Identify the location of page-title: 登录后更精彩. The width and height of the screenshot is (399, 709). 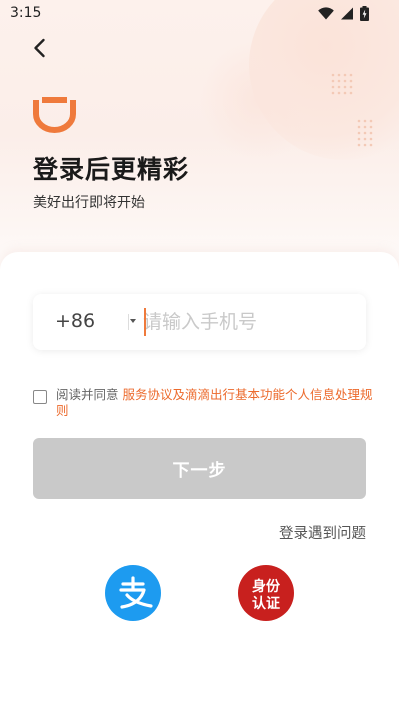
(111, 169).